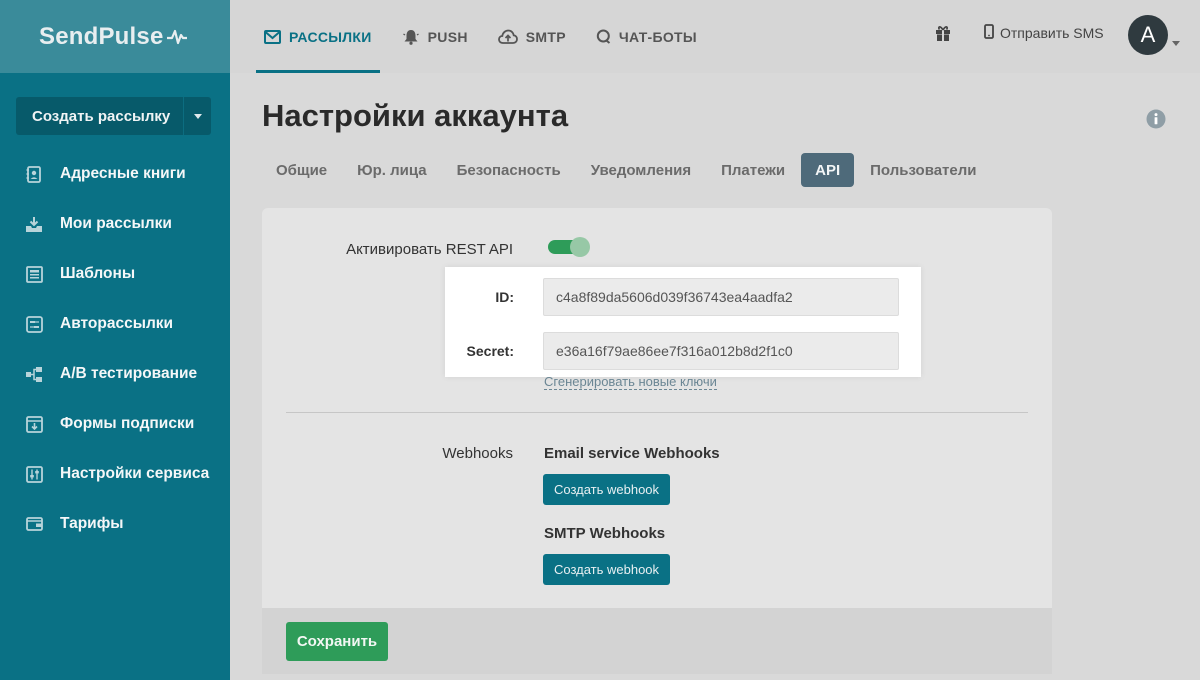 The height and width of the screenshot is (680, 1200). What do you see at coordinates (272, 36) in the screenshot?
I see `envelope-icon` at bounding box center [272, 36].